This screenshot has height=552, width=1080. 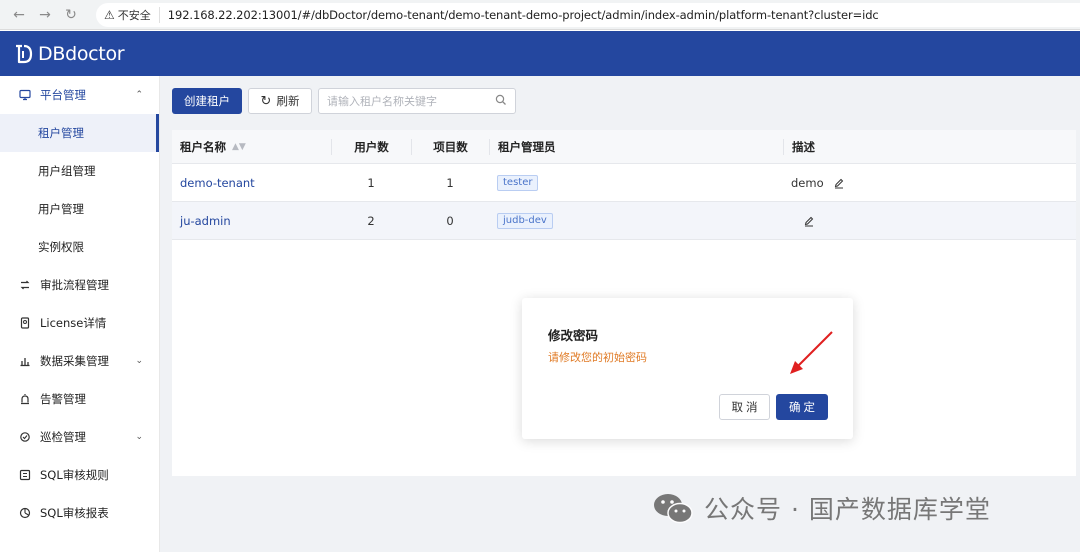 I want to click on alarm-icon, so click(x=25, y=399).